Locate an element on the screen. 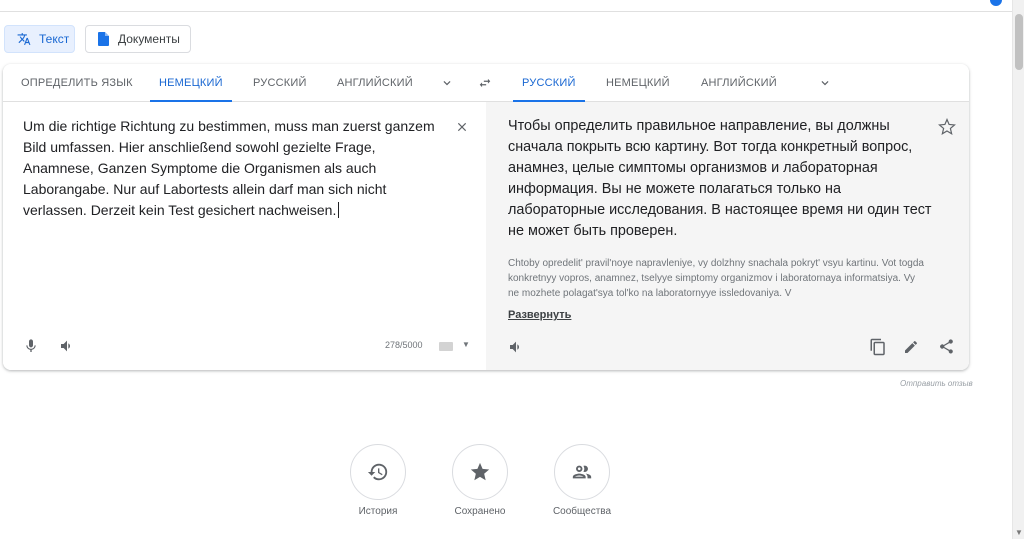  saved-label: Сохранено is located at coordinates (480, 511).